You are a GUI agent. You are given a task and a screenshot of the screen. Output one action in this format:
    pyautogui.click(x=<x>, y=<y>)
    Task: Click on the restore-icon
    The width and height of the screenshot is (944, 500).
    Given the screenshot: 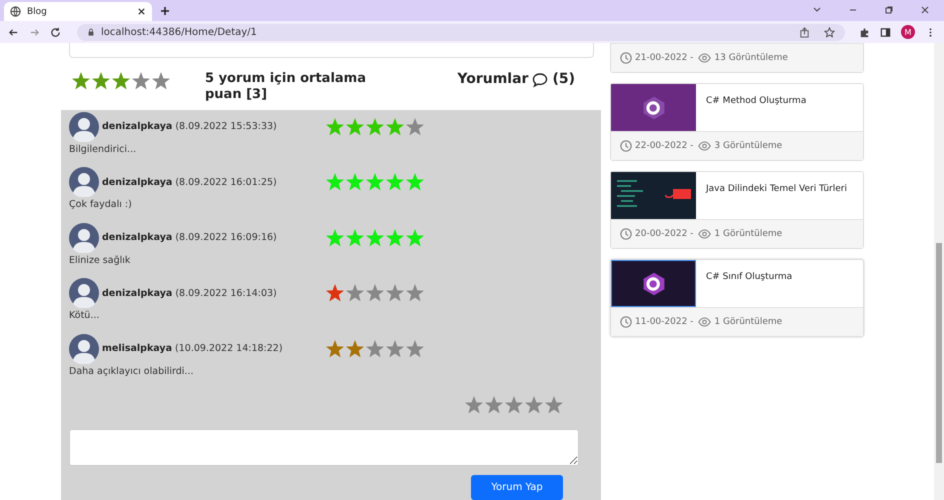 What is the action you would take?
    pyautogui.click(x=889, y=10)
    